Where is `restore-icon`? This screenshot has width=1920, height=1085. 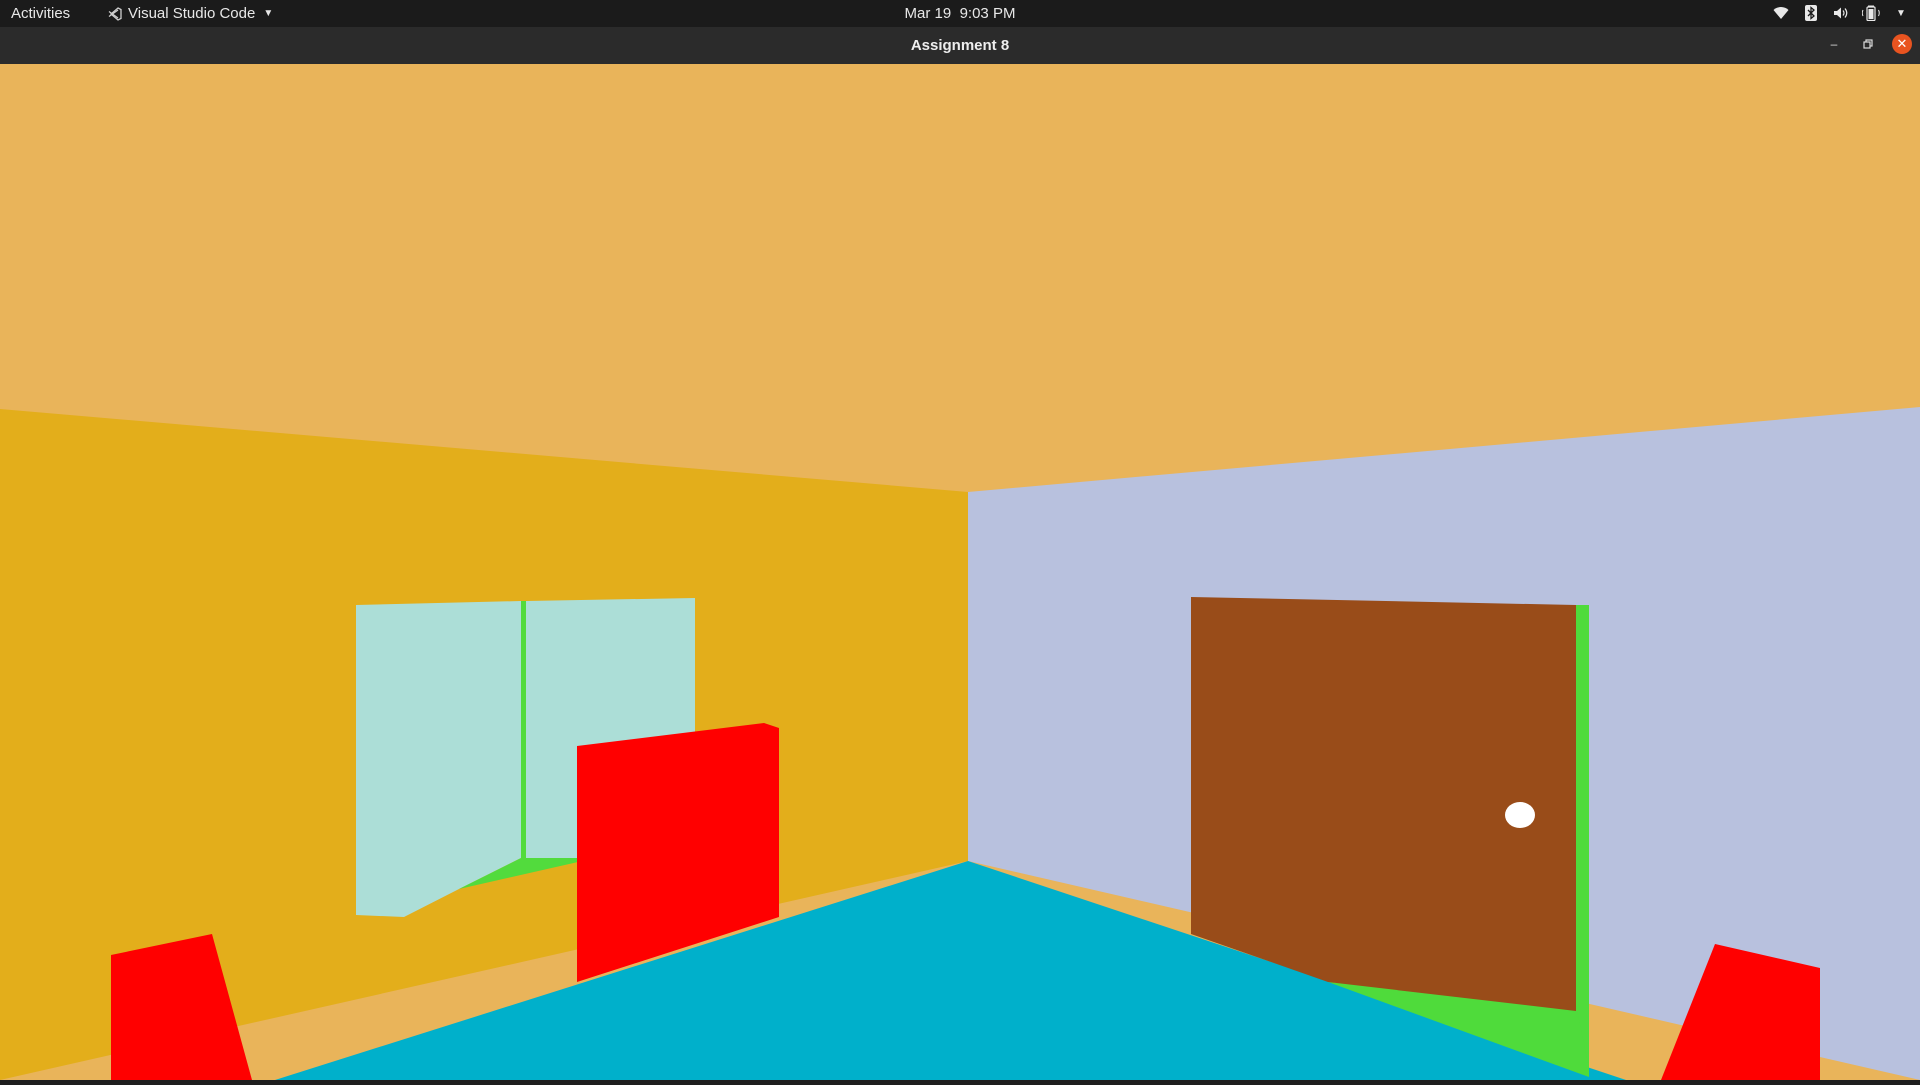
restore-icon is located at coordinates (1868, 44).